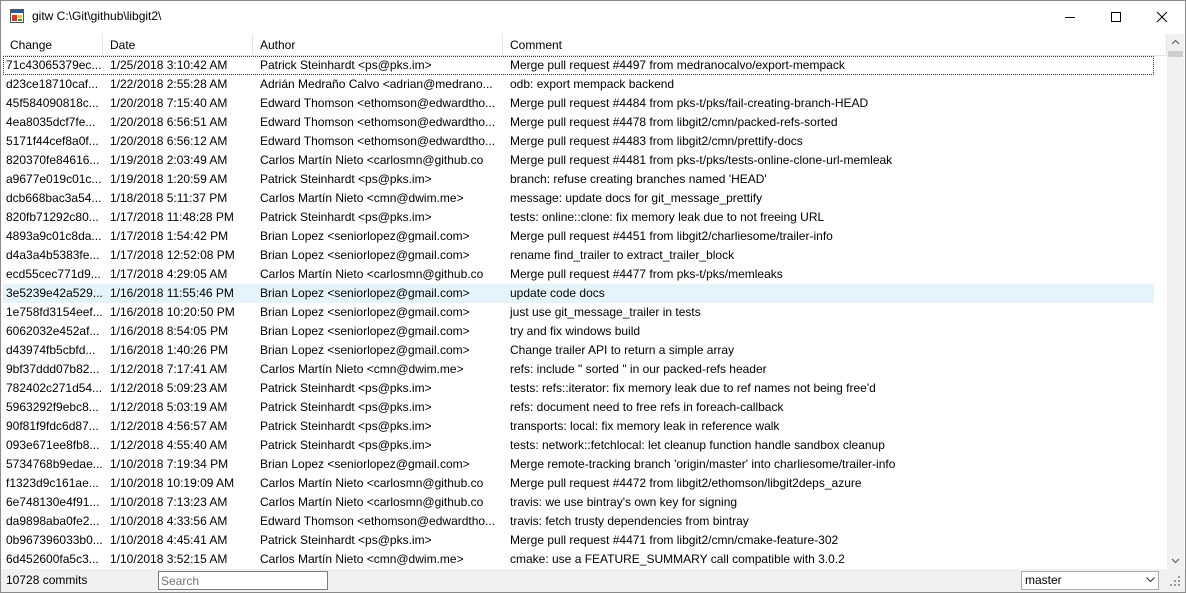 Image resolution: width=1186 pixels, height=593 pixels. Describe the element at coordinates (47, 580) in the screenshot. I see `commit-count: 10728 commits` at that location.